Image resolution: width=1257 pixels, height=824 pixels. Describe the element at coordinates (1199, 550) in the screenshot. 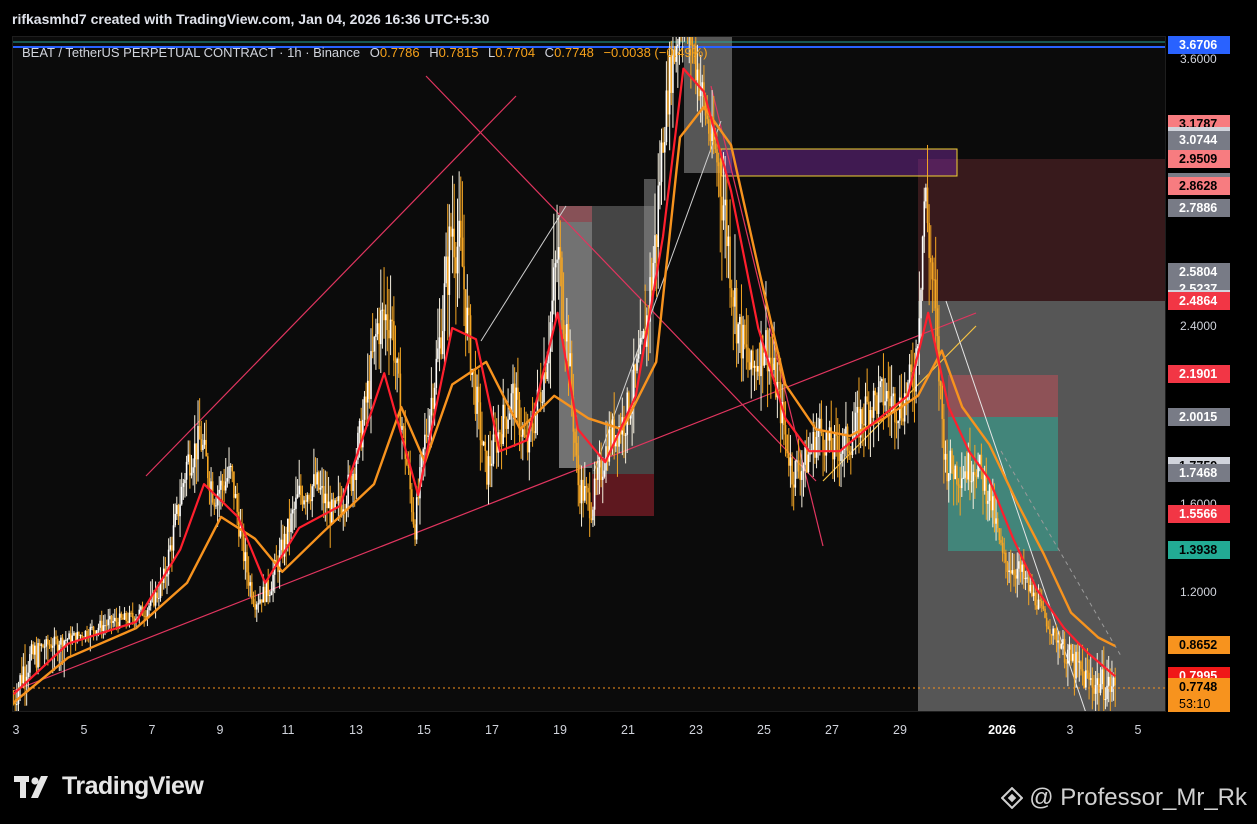

I see `price-label-badge: 1.3938` at that location.